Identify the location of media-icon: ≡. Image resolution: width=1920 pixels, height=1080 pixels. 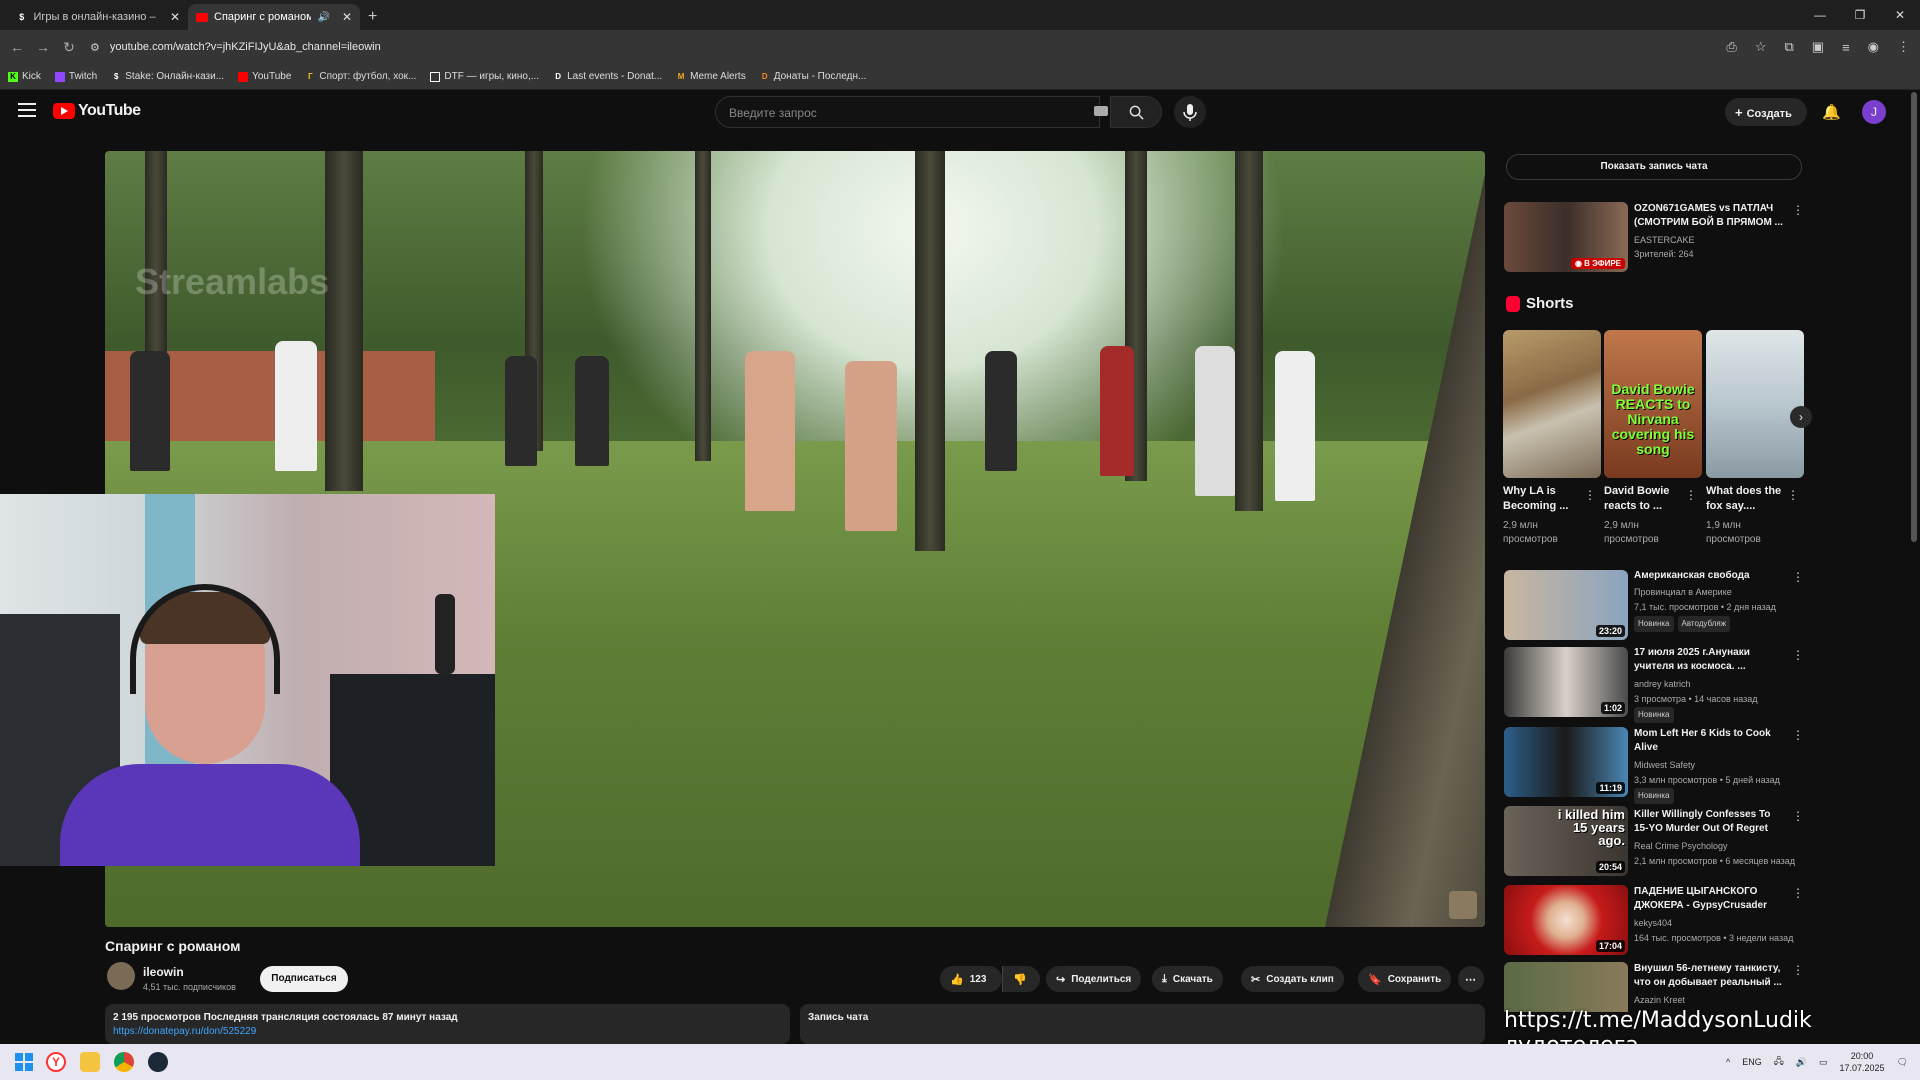
(1846, 47).